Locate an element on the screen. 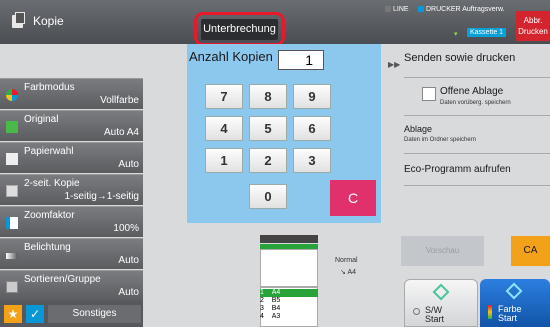 The image size is (550, 327). key-5: 5 is located at coordinates (268, 128).